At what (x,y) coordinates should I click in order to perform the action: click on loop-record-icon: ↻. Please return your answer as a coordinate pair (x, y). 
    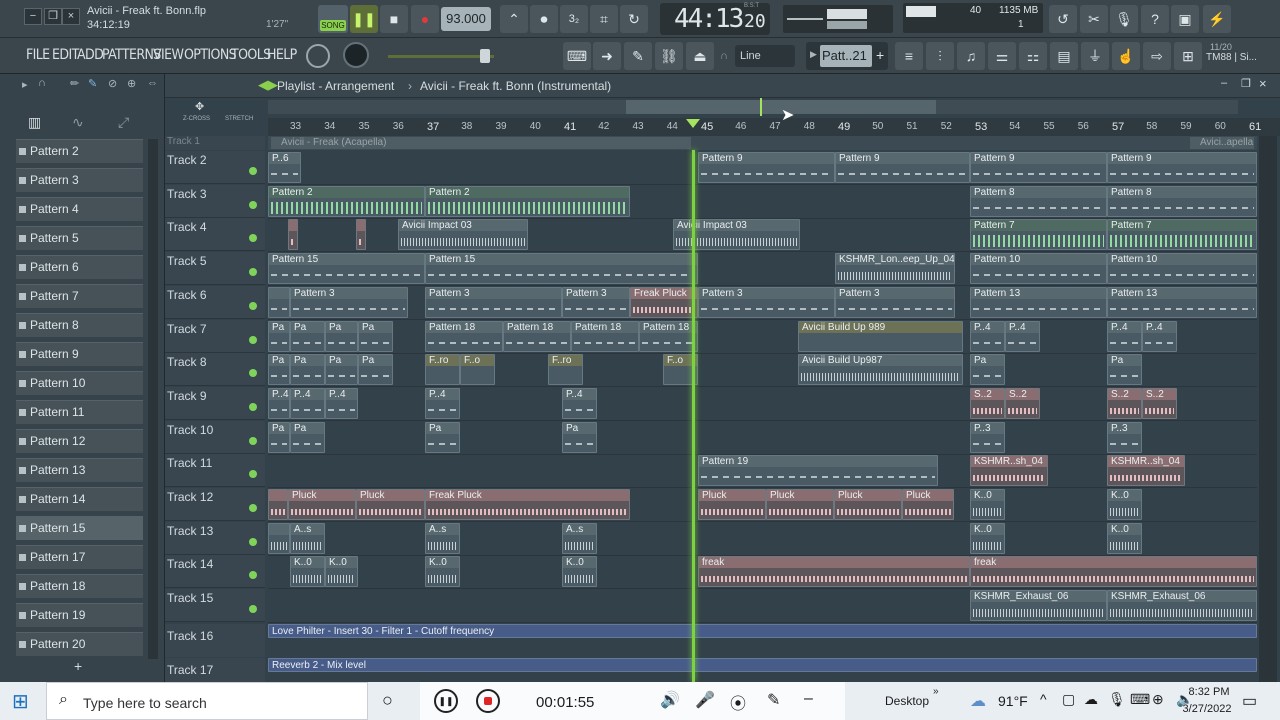
    Looking at the image, I should click on (634, 19).